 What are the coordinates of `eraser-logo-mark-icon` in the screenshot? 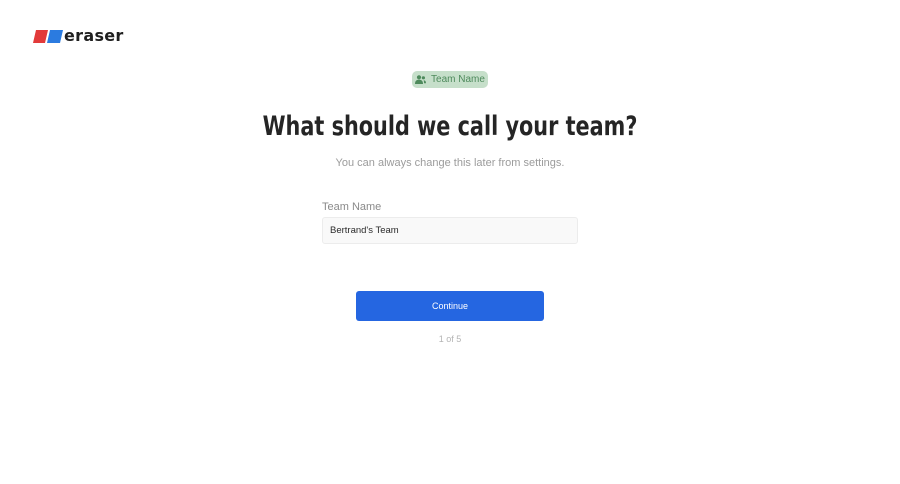 It's located at (48, 36).